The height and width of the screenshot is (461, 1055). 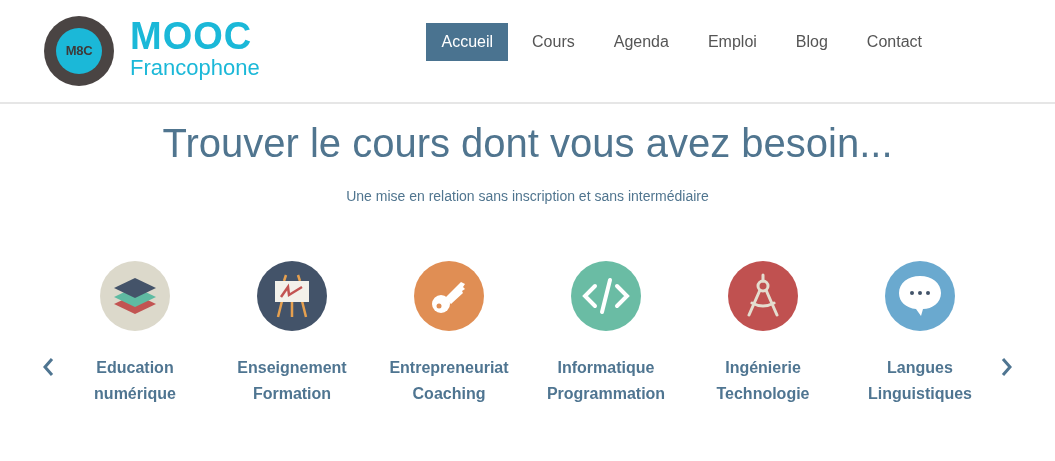 What do you see at coordinates (894, 42) in the screenshot?
I see `nav-link: Contact` at bounding box center [894, 42].